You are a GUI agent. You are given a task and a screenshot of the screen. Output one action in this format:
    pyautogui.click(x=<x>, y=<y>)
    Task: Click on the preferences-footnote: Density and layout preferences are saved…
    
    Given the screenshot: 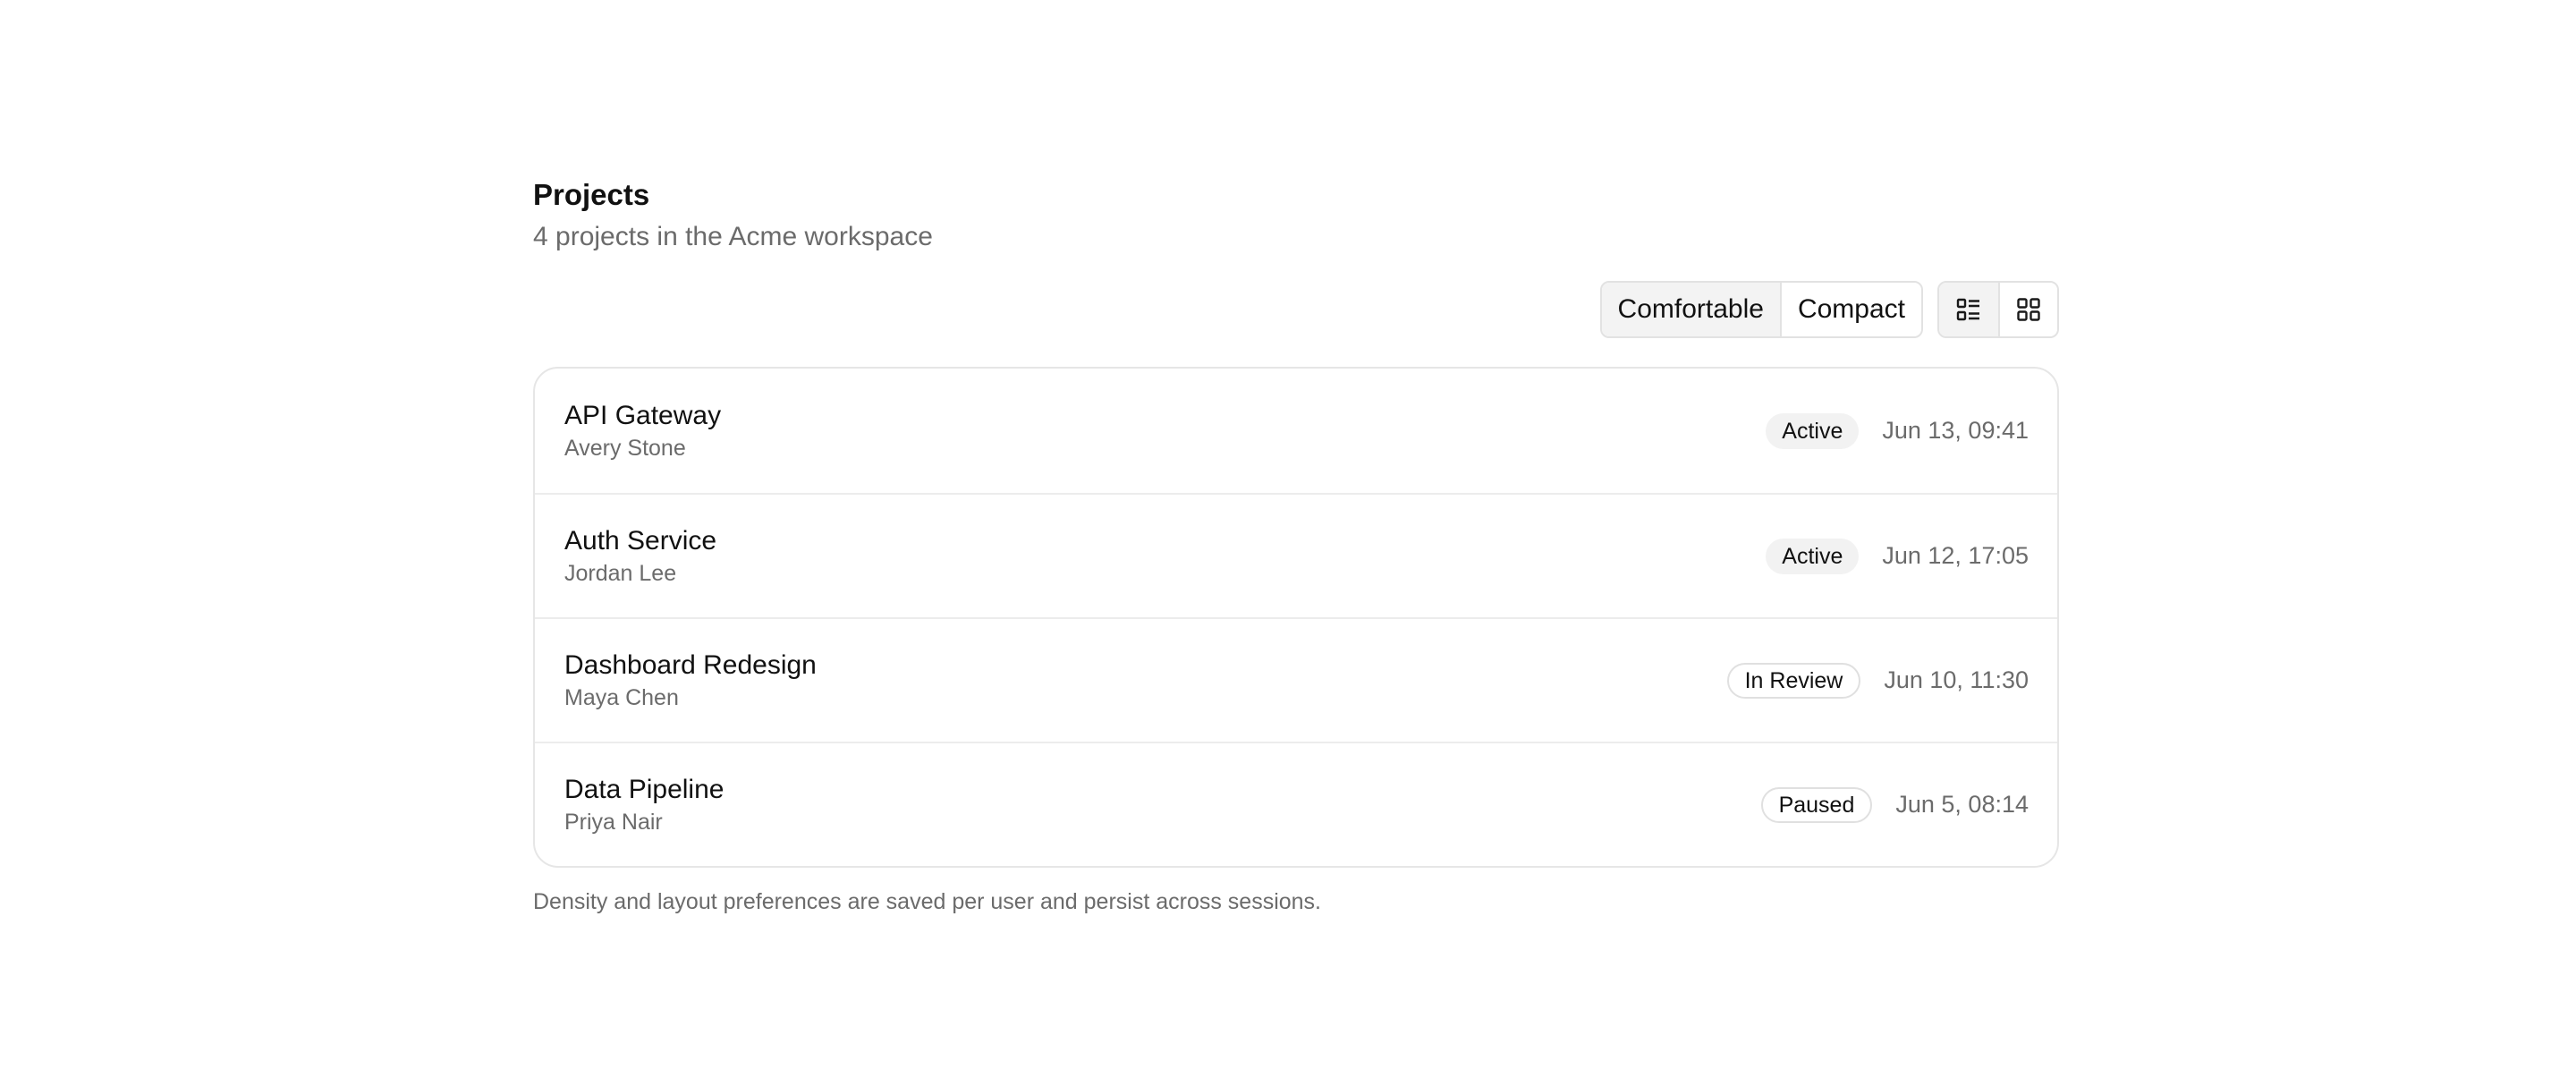 What is the action you would take?
    pyautogui.click(x=927, y=901)
    